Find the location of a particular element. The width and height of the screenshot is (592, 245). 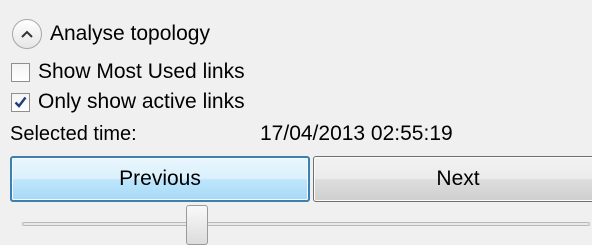

show-most-used-links-option: Show Most Used links is located at coordinates (127, 72).